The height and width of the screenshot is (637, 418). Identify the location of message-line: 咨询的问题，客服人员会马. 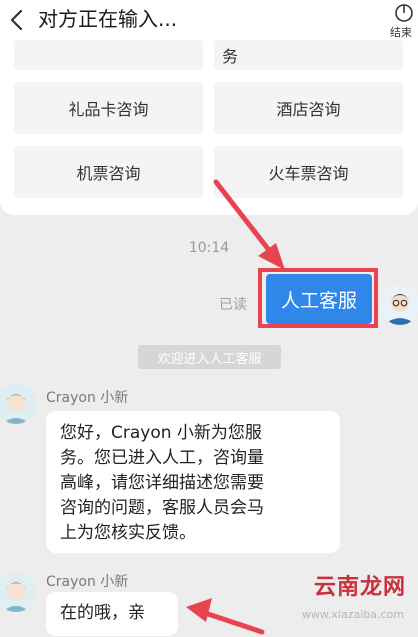
(162, 508).